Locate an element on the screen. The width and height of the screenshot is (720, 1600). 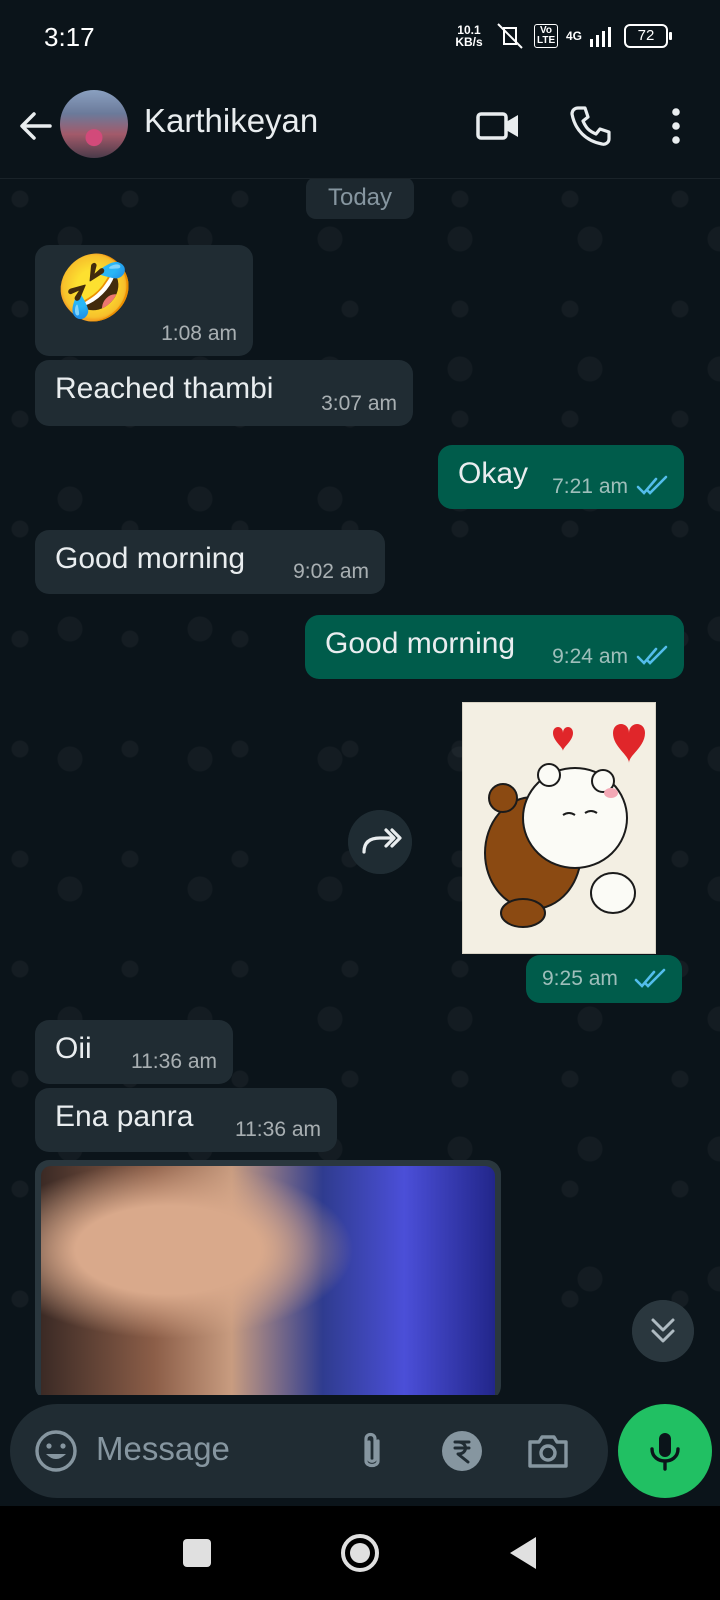
message-outgoing-time: 9:25 am is located at coordinates (604, 979).